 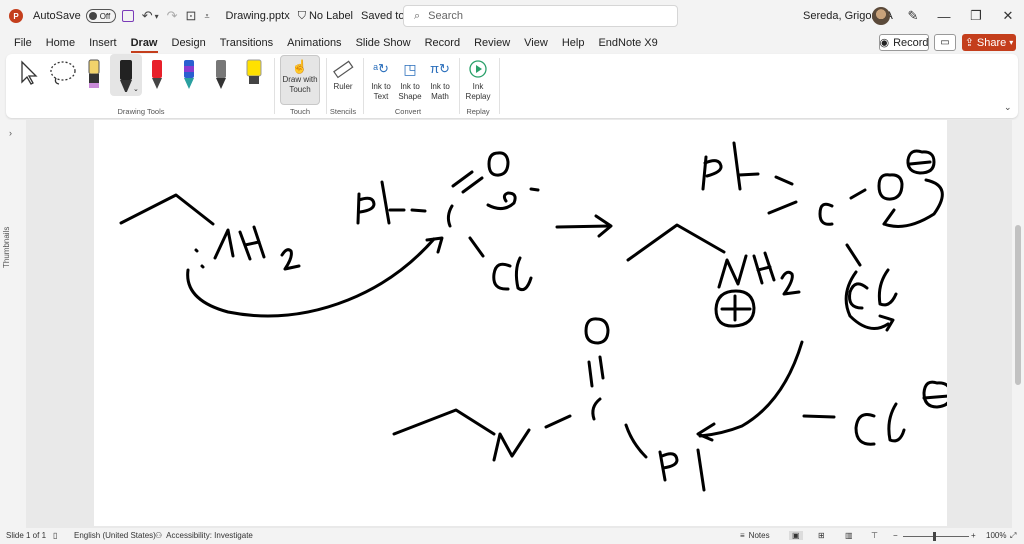 What do you see at coordinates (976, 16) in the screenshot?
I see `restore-icon: ❐` at bounding box center [976, 16].